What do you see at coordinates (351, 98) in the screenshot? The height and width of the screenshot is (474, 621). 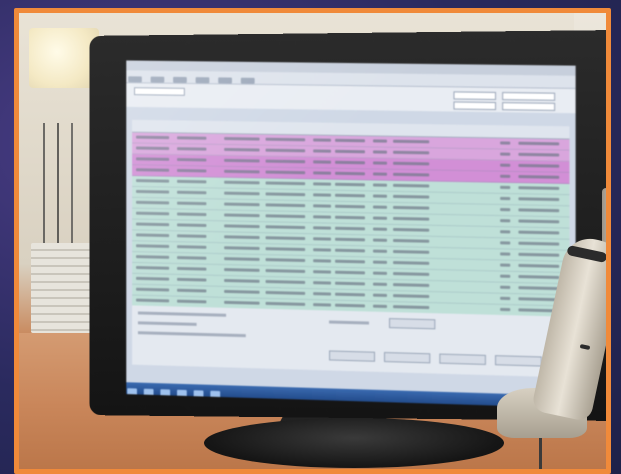 I see `filter-bar` at bounding box center [351, 98].